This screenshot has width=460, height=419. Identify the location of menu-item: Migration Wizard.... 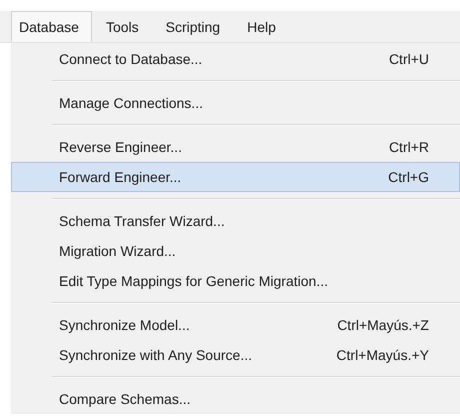
(235, 251).